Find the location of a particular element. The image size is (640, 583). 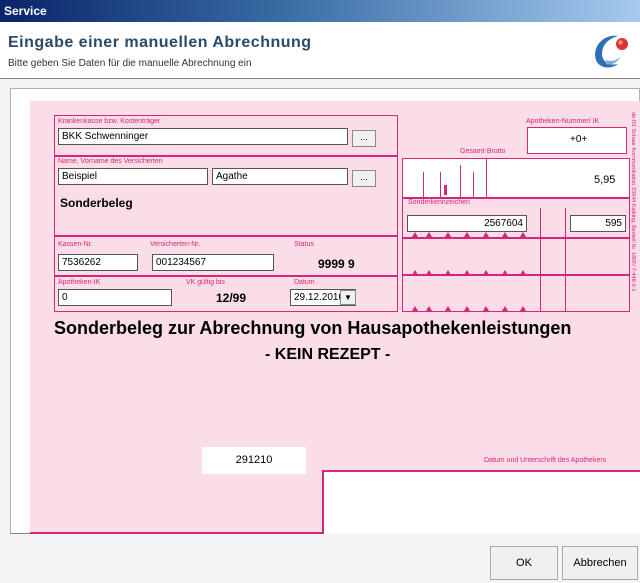

apo-nummer-value: +0+ is located at coordinates (579, 139).